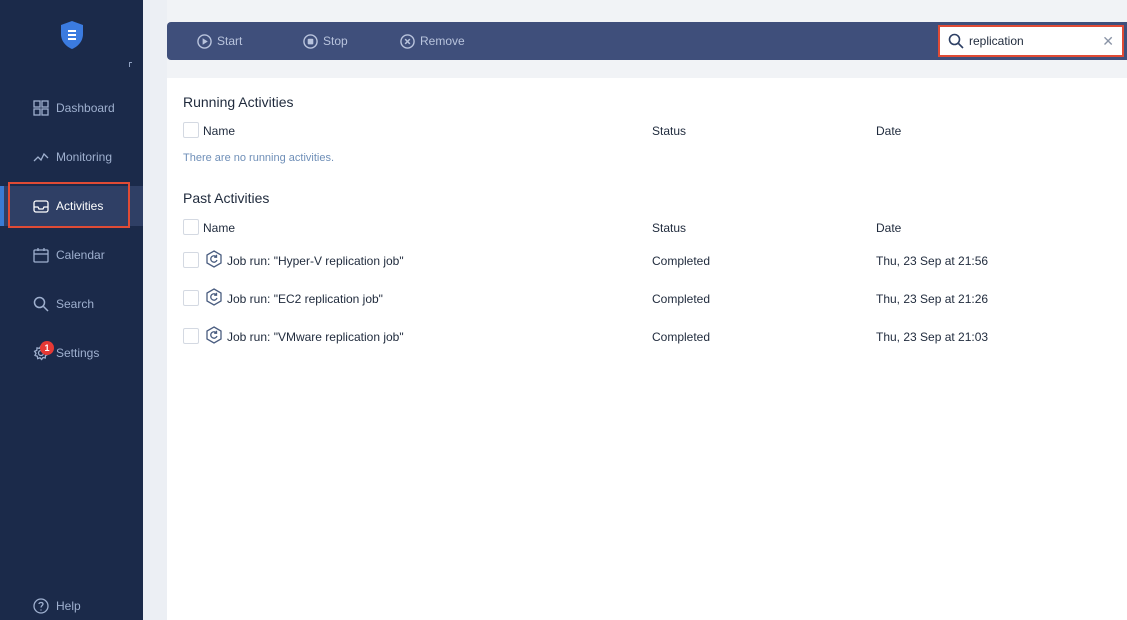  I want to click on sidebar-item-activities: Activities, so click(71, 206).